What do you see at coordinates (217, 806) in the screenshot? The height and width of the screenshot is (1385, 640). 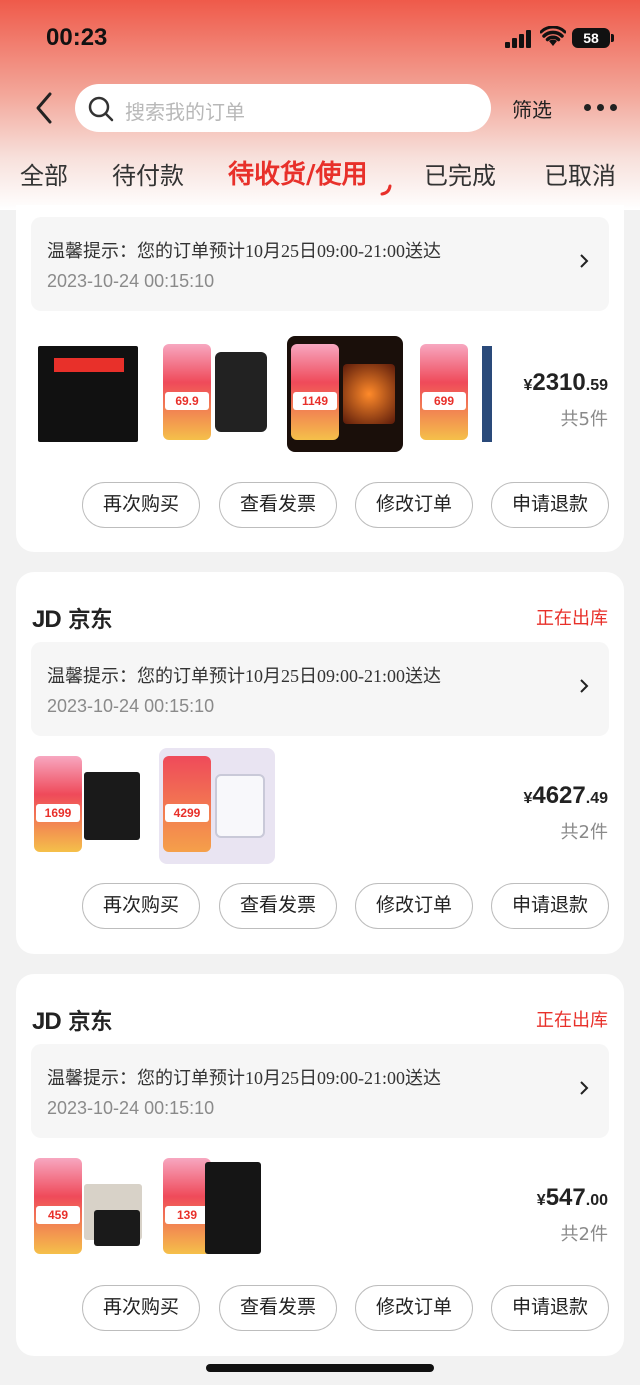 I see `product-thumbnail: 4299` at bounding box center [217, 806].